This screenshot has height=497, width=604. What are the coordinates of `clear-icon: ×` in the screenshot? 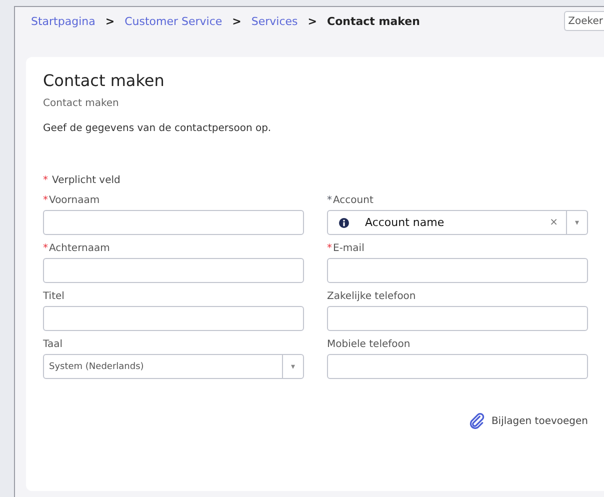 It's located at (554, 222).